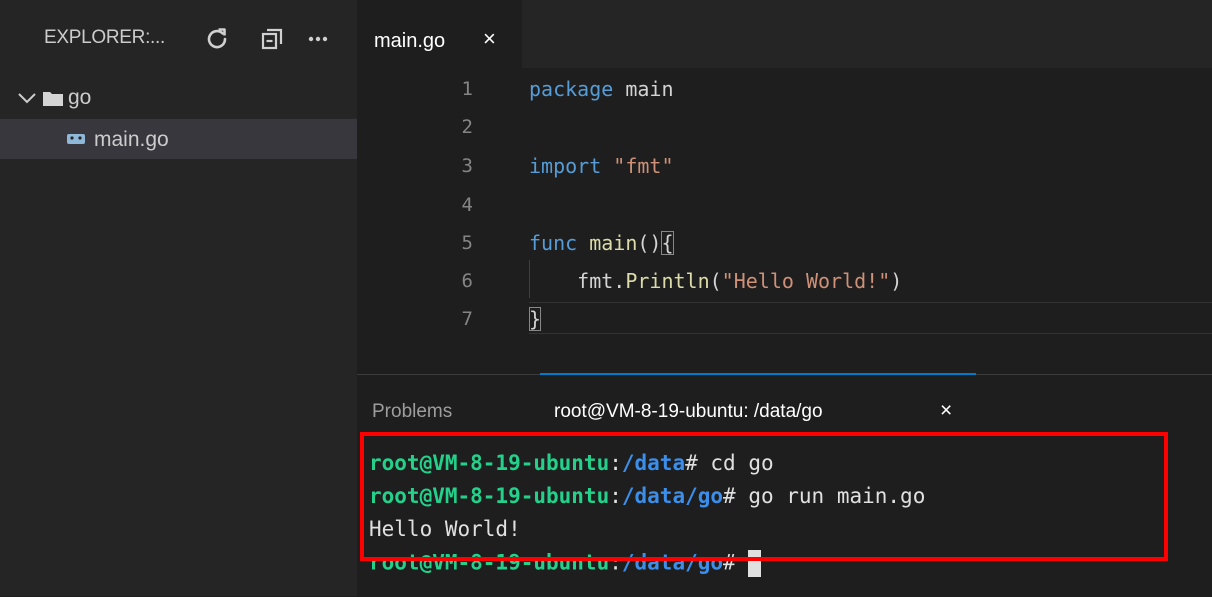 The width and height of the screenshot is (1212, 597). I want to click on tree-file-label: main.go, so click(131, 139).